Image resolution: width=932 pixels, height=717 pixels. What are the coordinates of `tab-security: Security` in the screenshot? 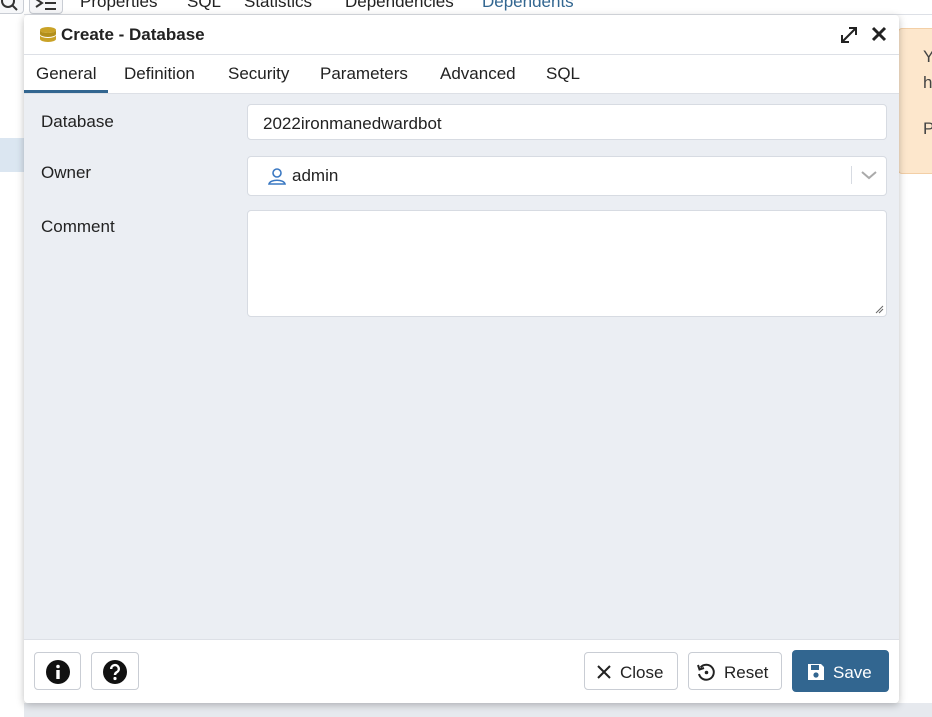 It's located at (258, 73).